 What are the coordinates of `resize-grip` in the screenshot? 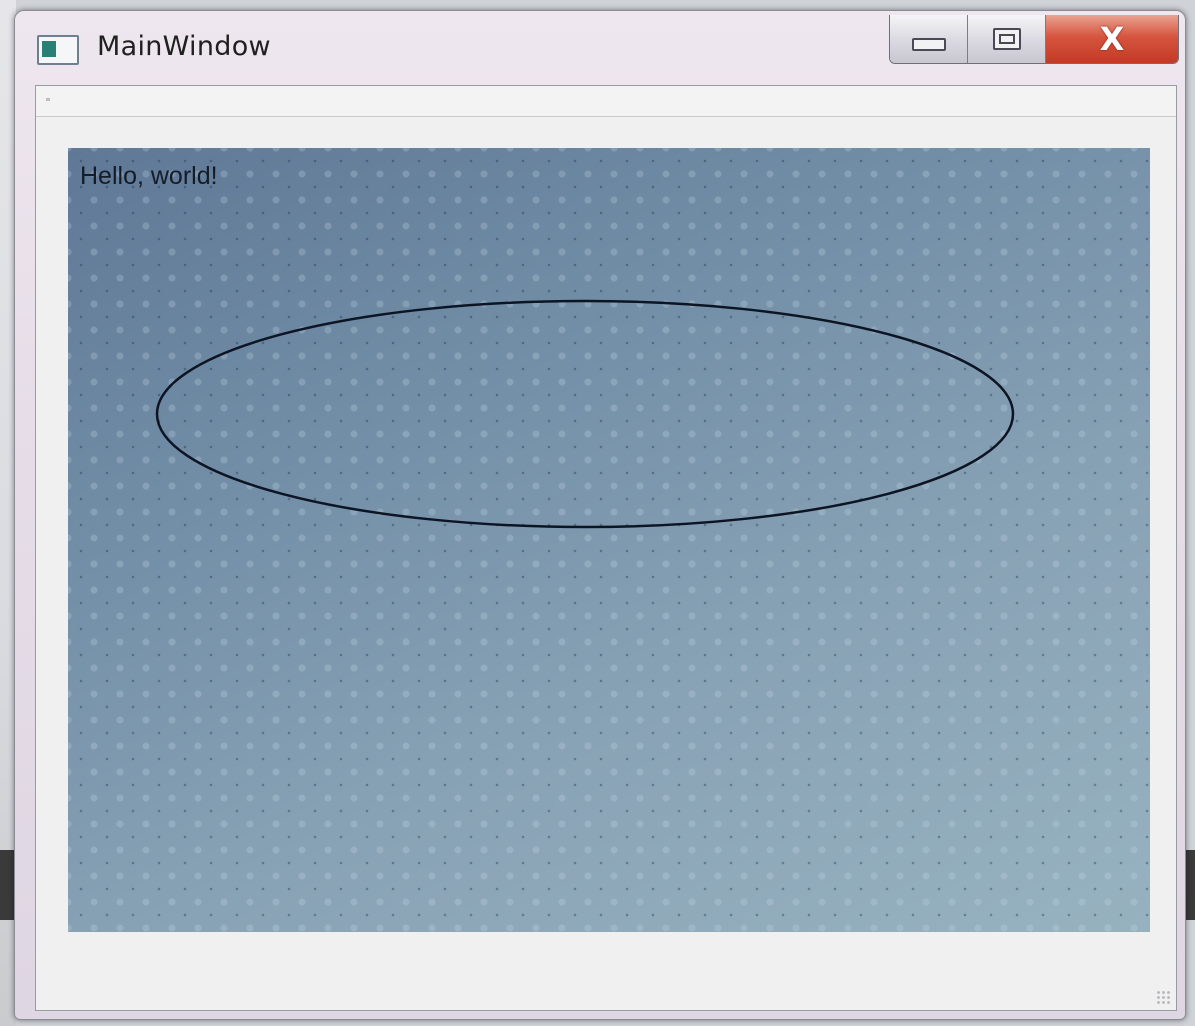 It's located at (1164, 998).